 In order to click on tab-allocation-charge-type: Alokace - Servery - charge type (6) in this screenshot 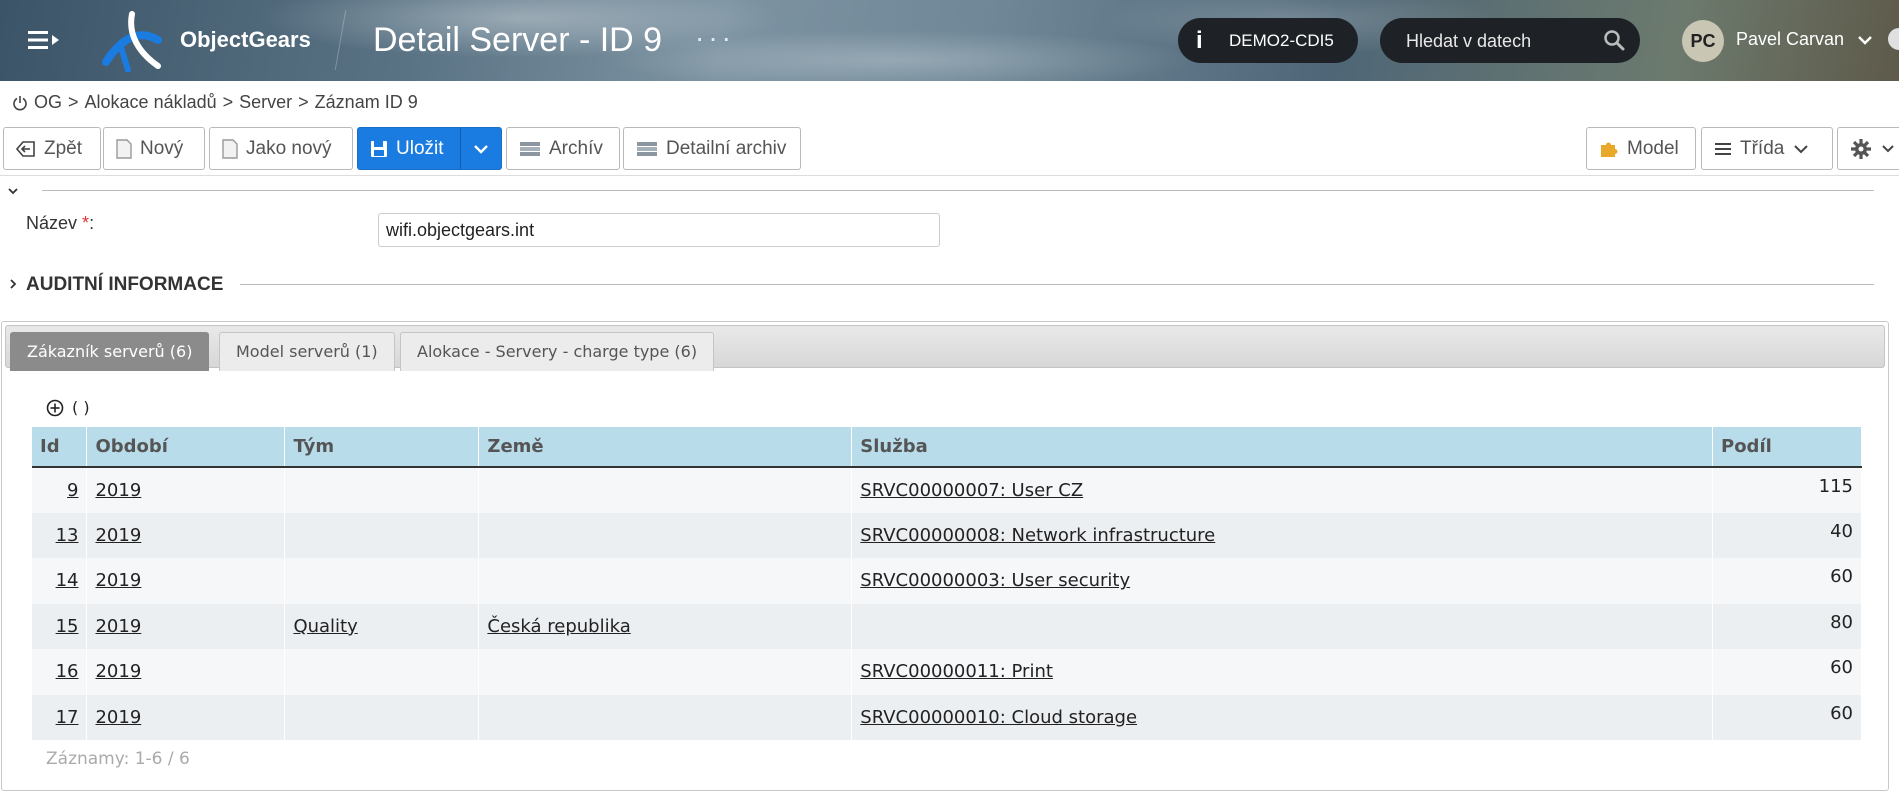, I will do `click(557, 351)`.